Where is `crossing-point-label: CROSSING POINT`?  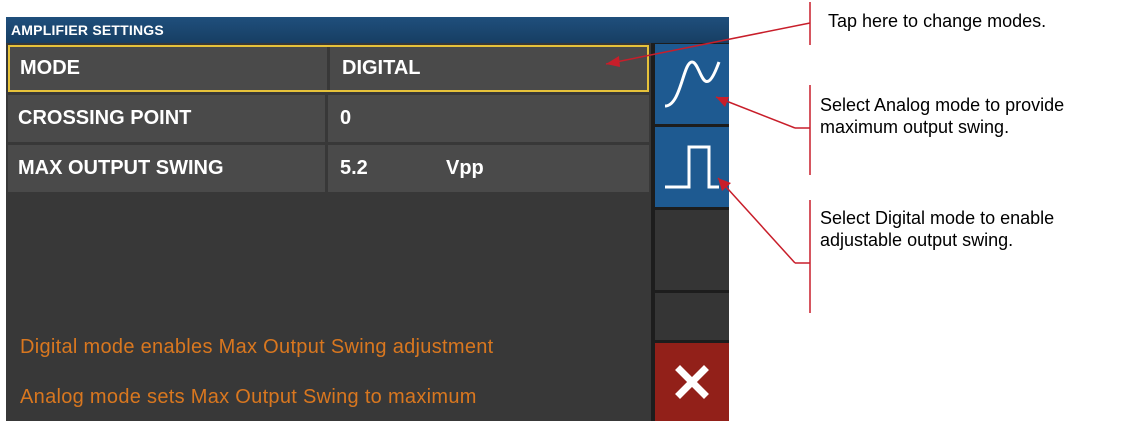 crossing-point-label: CROSSING POINT is located at coordinates (166, 118).